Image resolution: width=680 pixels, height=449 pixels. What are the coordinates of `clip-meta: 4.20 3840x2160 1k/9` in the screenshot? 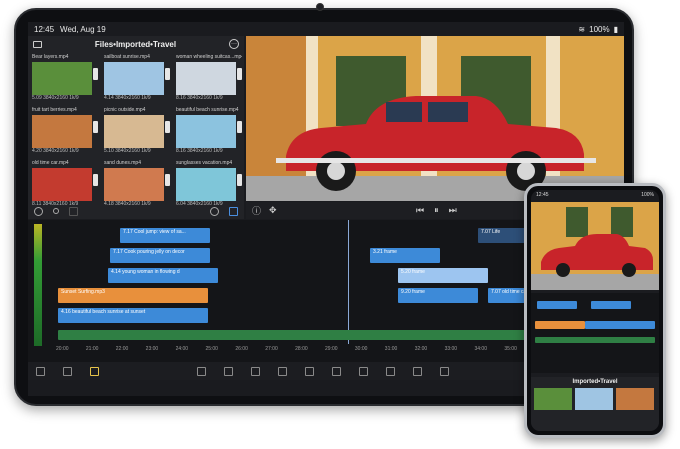 It's located at (55, 151).